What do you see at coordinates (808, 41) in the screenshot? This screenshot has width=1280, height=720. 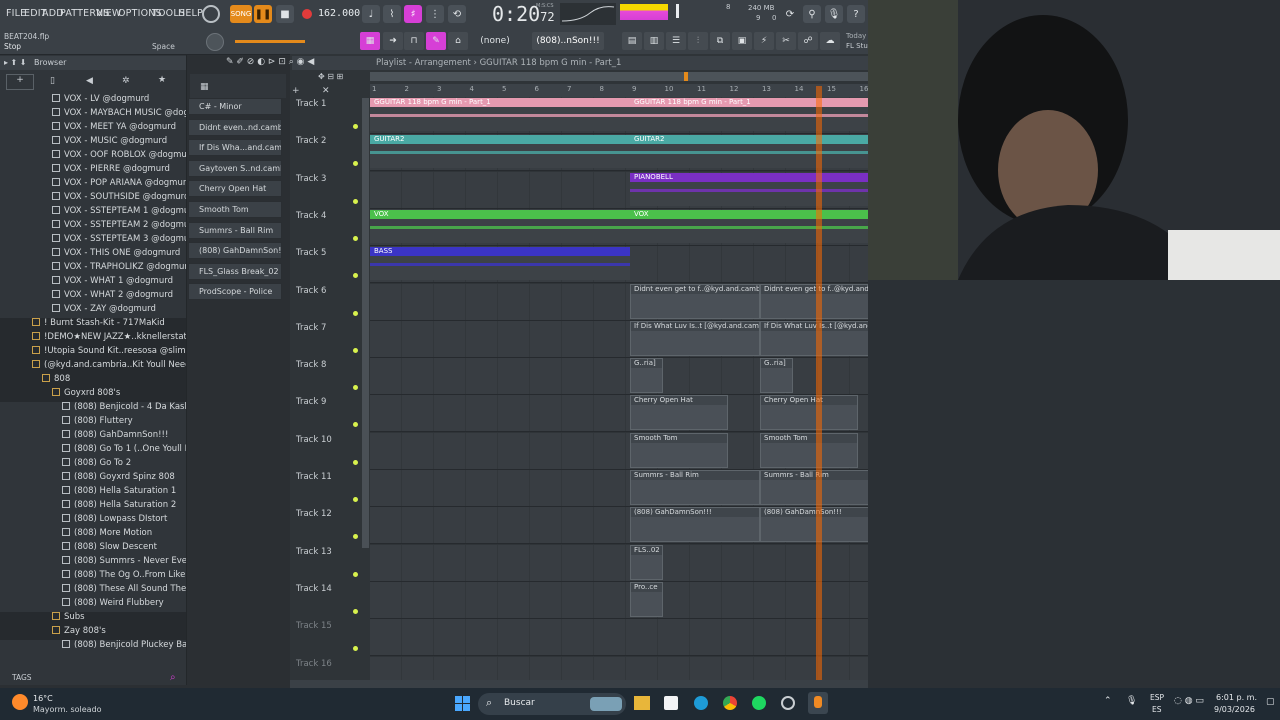 I see `record-settings-icon: ☍` at bounding box center [808, 41].